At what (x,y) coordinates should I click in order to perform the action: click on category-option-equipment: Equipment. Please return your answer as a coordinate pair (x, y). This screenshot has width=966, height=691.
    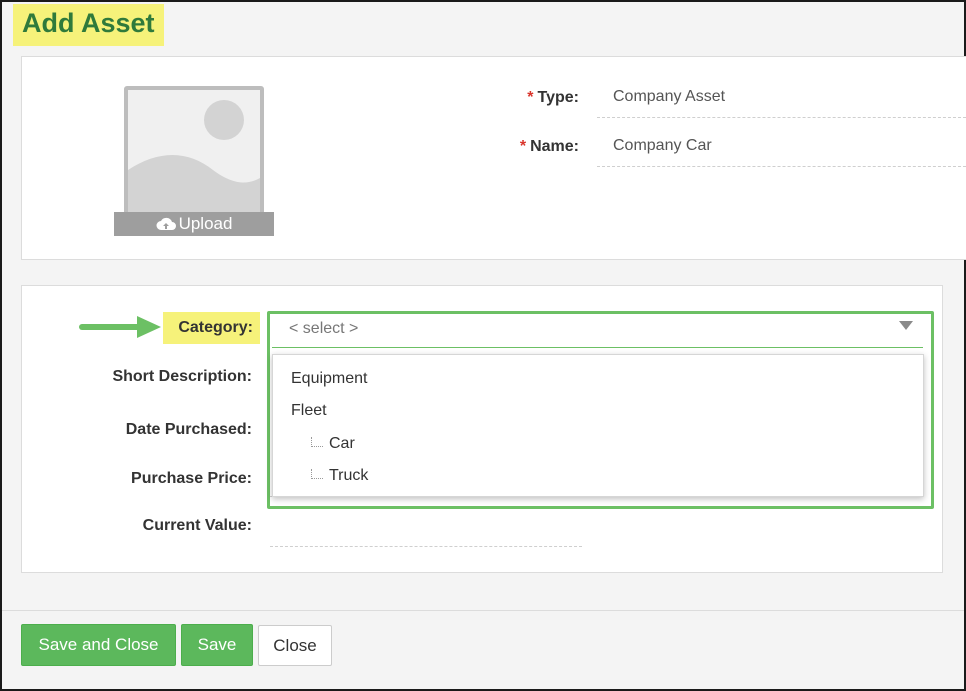
    Looking at the image, I should click on (329, 379).